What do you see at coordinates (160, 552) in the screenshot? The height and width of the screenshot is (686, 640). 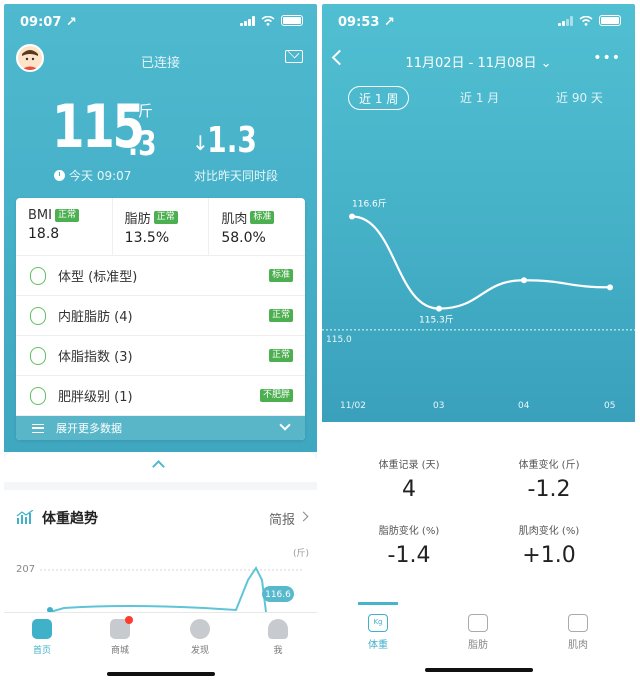 I see `weight-trend-section: 体重趋势 简报 (斤) 207 116.6` at bounding box center [160, 552].